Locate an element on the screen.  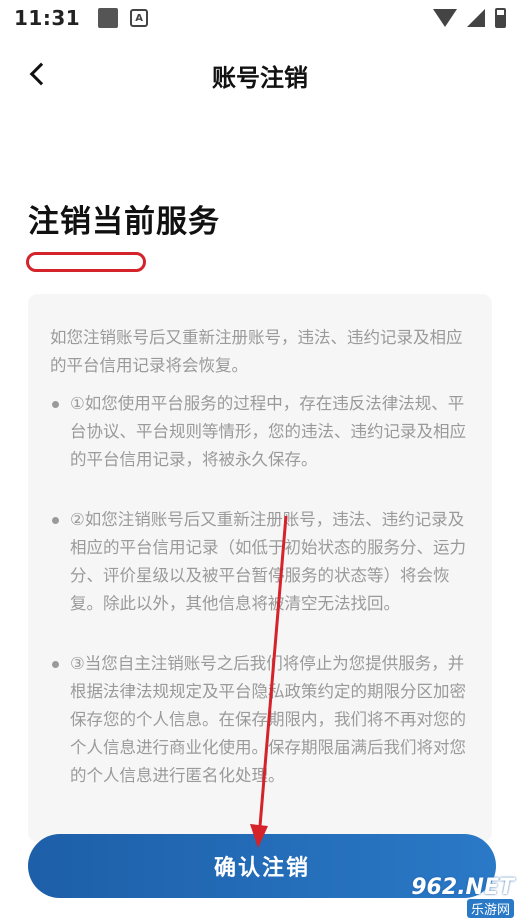
status-bar: 11:31 A is located at coordinates (260, 18).